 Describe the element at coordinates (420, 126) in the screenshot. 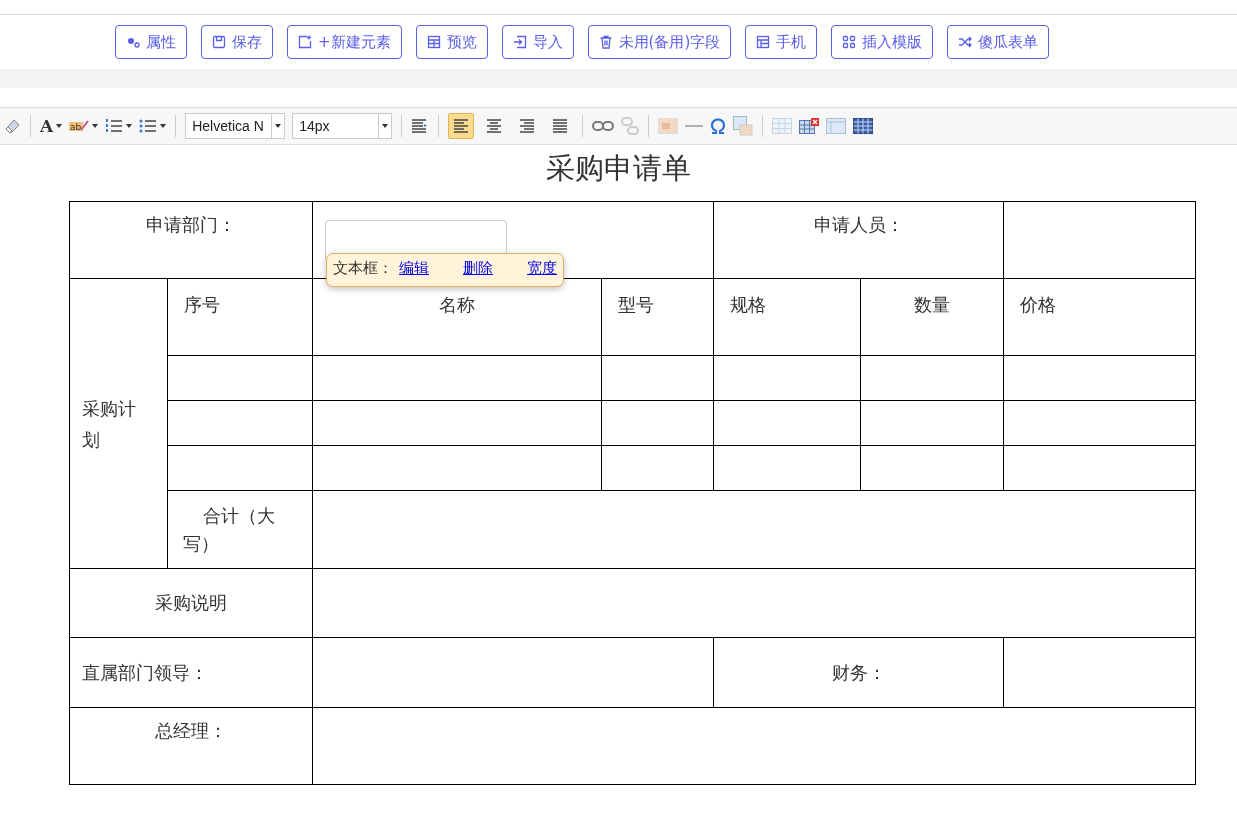

I see `line-height-icon` at that location.